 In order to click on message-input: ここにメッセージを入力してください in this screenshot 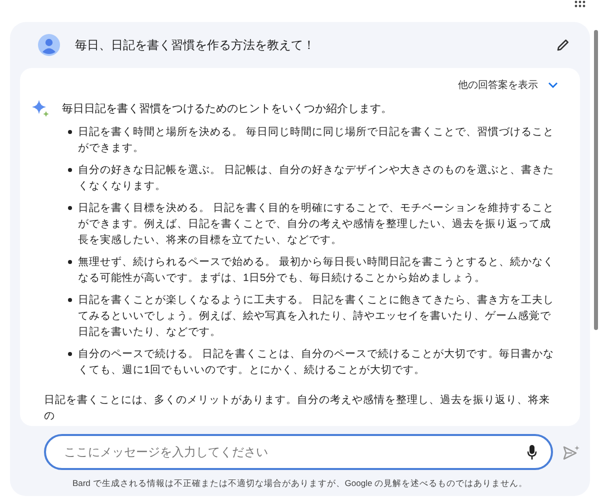, I will do `click(298, 452)`.